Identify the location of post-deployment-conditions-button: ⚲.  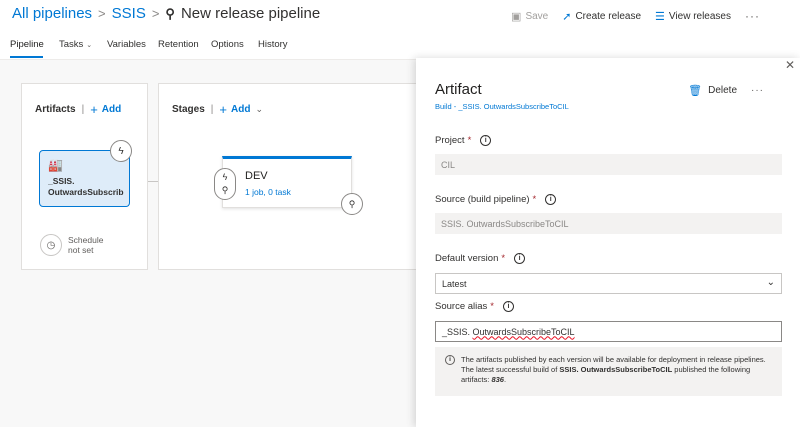
(352, 204).